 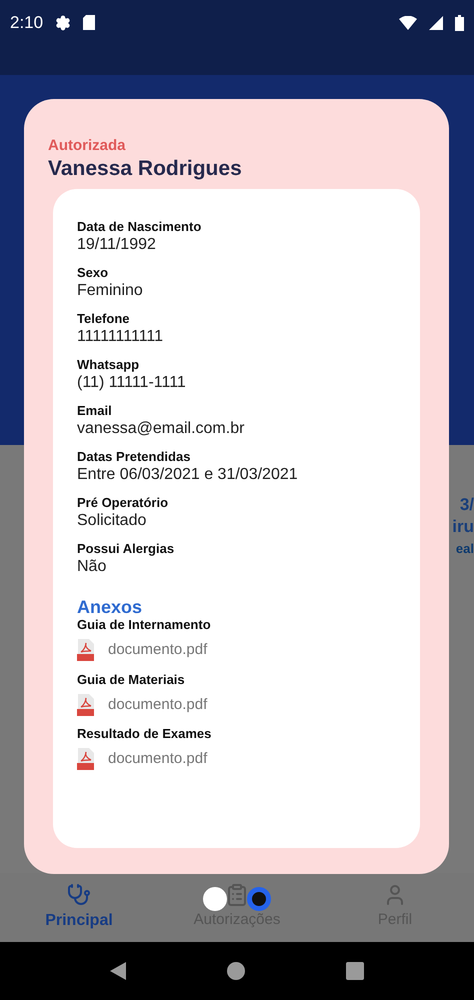 What do you see at coordinates (139, 227) in the screenshot?
I see `field-label: Data de Nascimento` at bounding box center [139, 227].